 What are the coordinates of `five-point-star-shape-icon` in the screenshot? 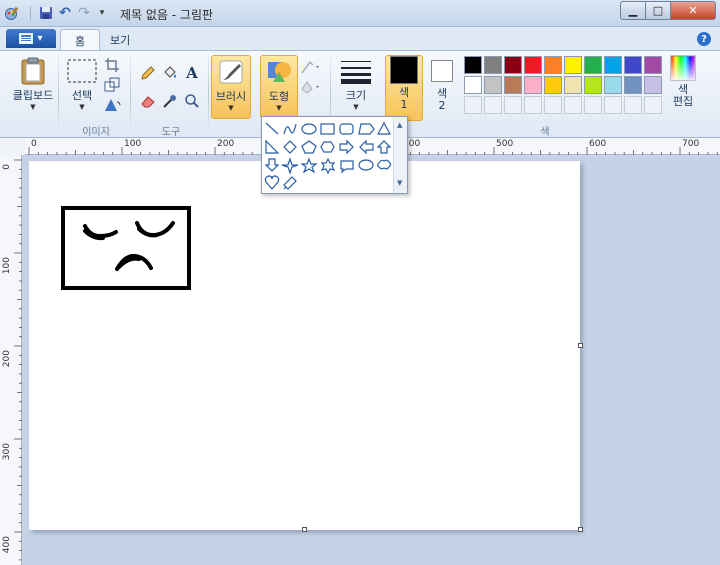 It's located at (309, 165).